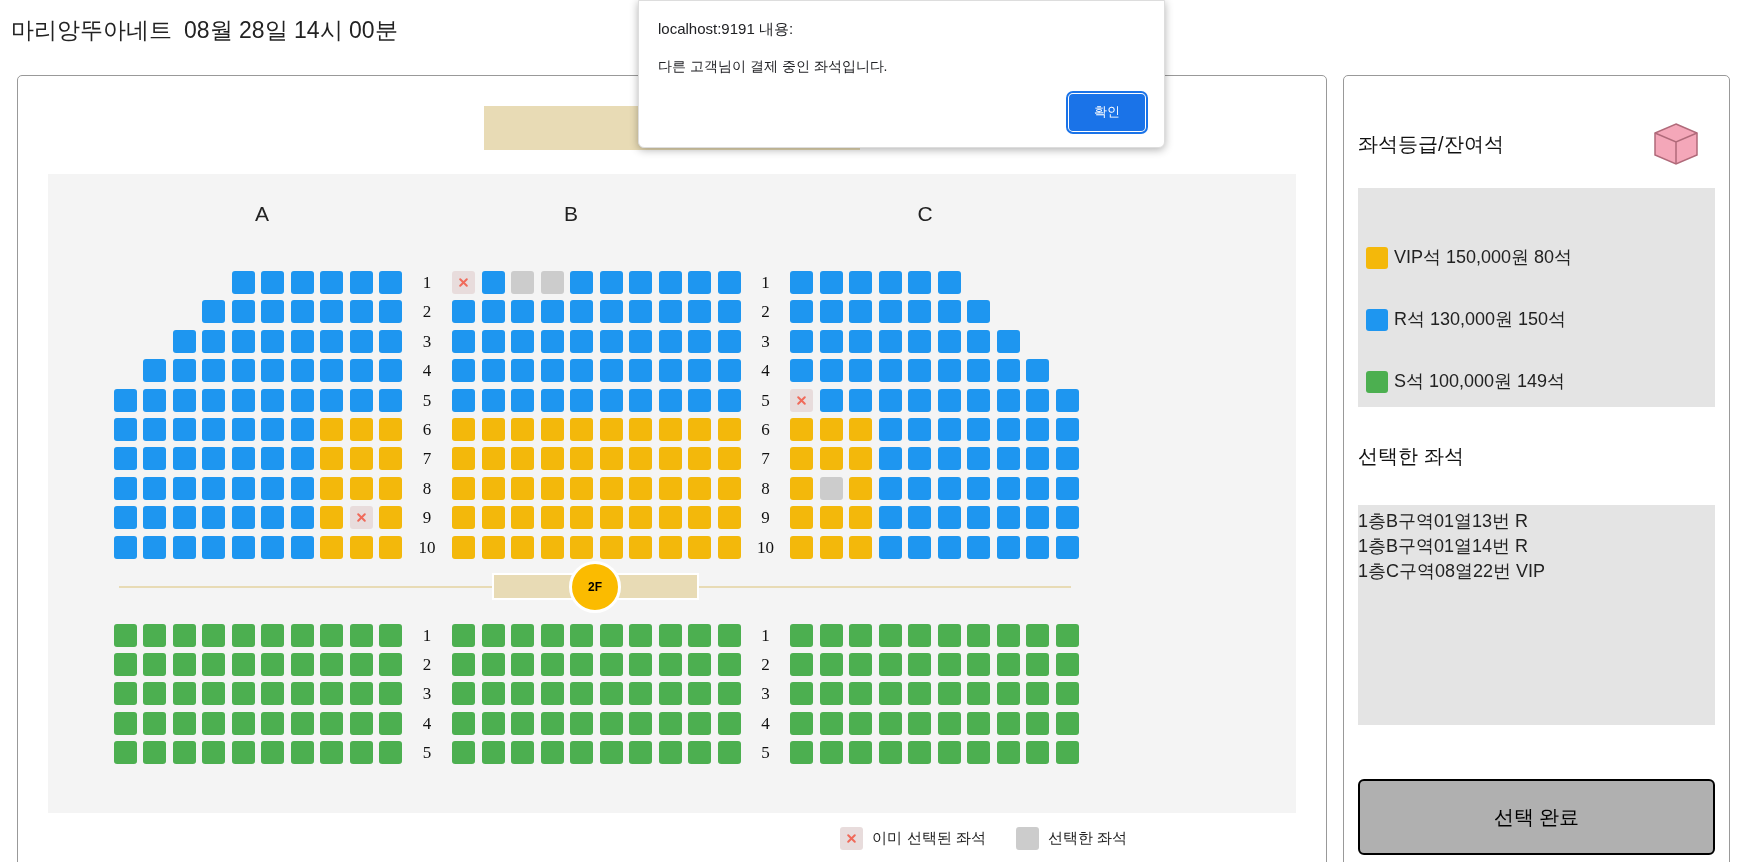 Image resolution: width=1741 pixels, height=862 pixels. What do you see at coordinates (929, 838) in the screenshot?
I see `legend-label: 이미 선택된 좌석` at bounding box center [929, 838].